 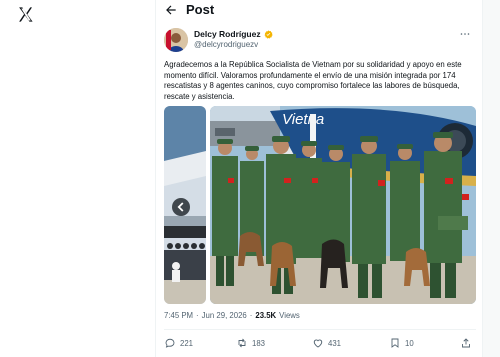 What do you see at coordinates (320, 10) in the screenshot?
I see `post-header: Post` at bounding box center [320, 10].